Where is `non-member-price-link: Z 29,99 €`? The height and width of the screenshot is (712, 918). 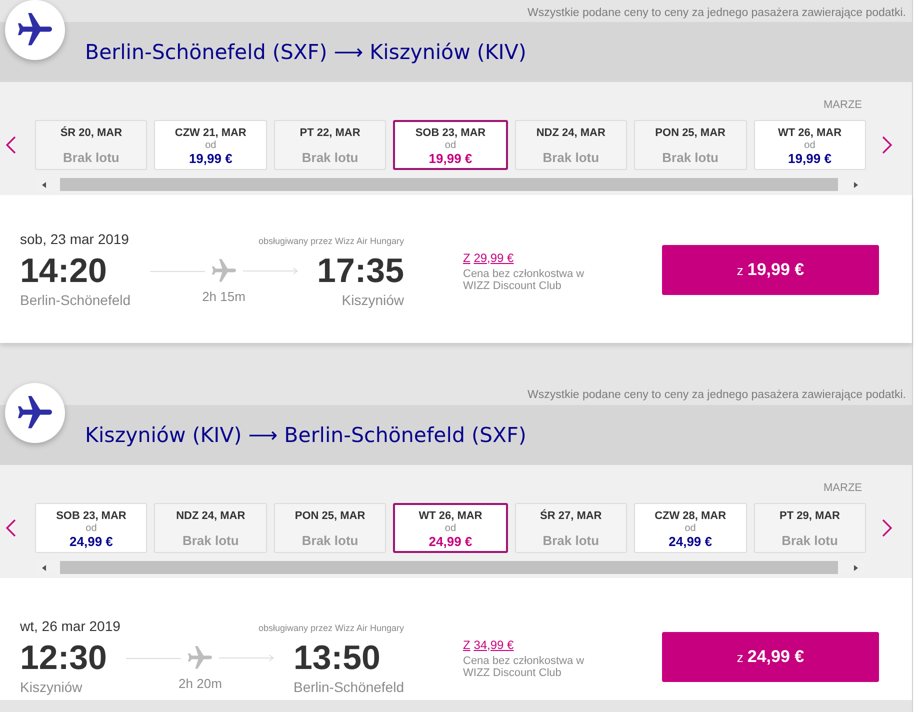
non-member-price-link: Z 29,99 € is located at coordinates (488, 258).